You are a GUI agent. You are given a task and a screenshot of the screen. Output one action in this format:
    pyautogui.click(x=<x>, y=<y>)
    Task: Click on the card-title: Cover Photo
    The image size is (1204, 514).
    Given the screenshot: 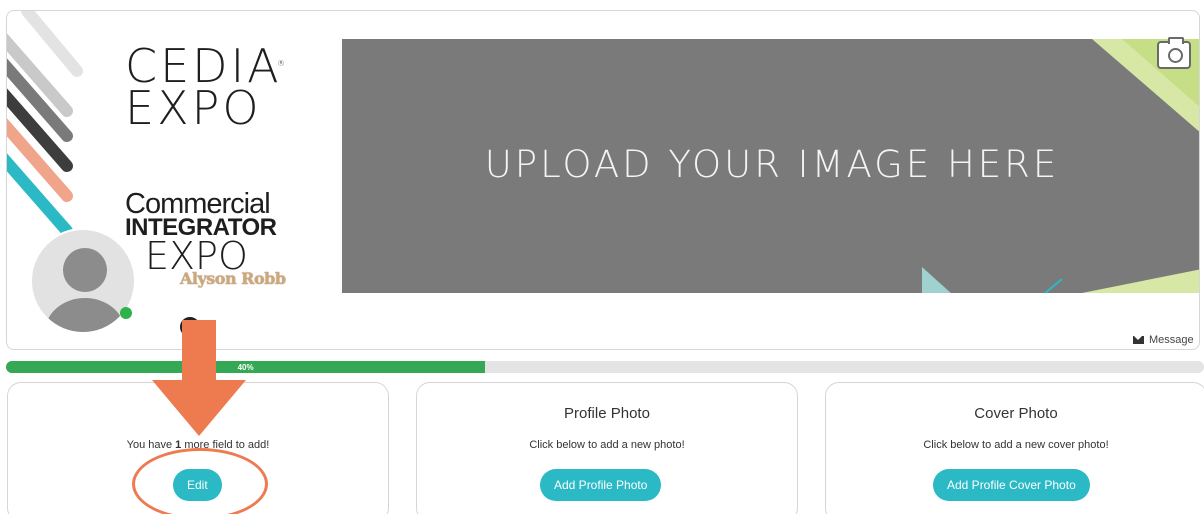 What is the action you would take?
    pyautogui.click(x=1016, y=413)
    